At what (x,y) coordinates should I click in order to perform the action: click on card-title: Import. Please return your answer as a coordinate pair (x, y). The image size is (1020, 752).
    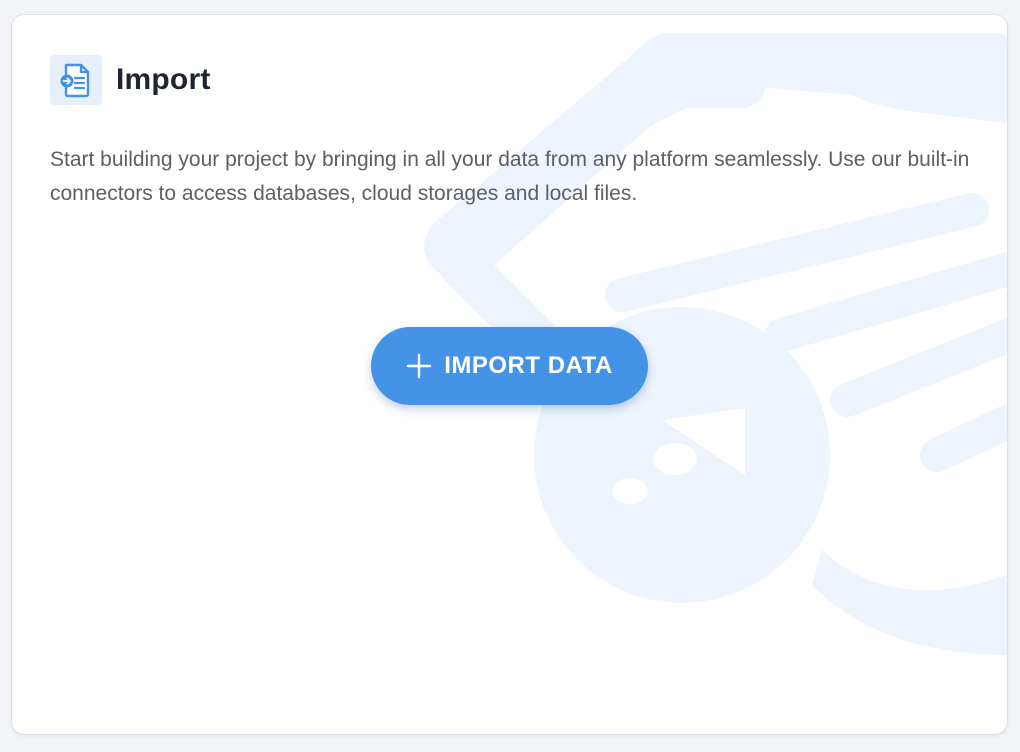
    Looking at the image, I should click on (163, 79).